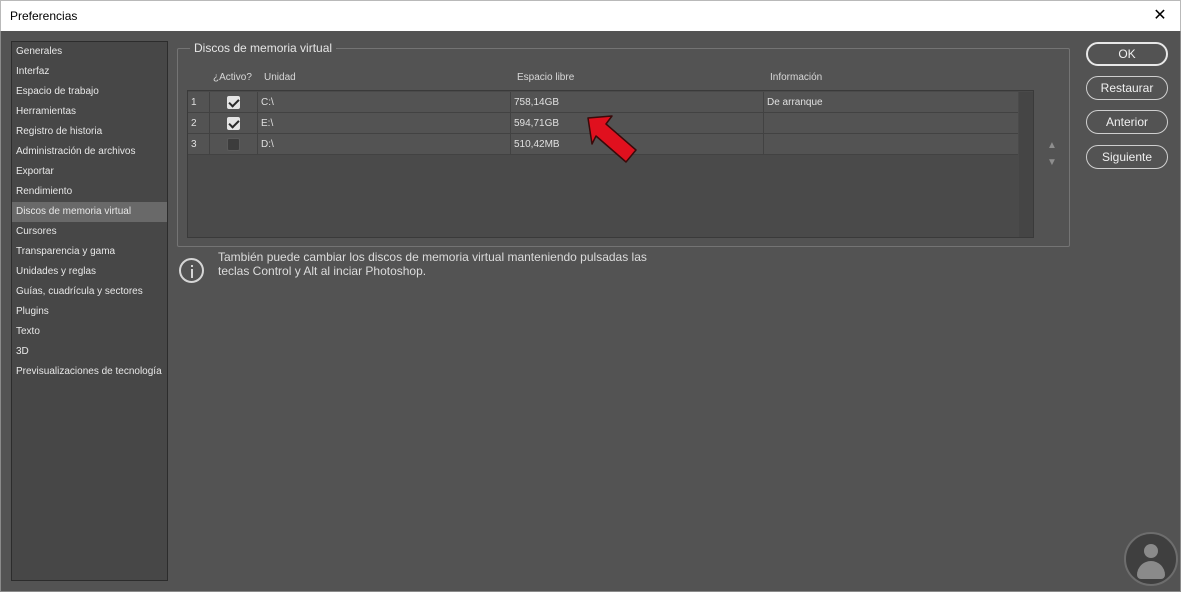  I want to click on column-header-info: Información, so click(796, 77).